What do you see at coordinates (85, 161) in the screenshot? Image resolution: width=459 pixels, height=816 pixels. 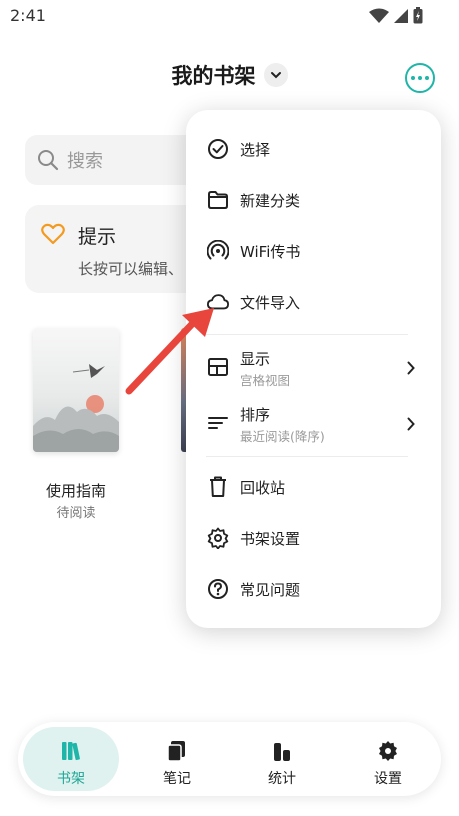 I see `search-placeholder: 搜索` at bounding box center [85, 161].